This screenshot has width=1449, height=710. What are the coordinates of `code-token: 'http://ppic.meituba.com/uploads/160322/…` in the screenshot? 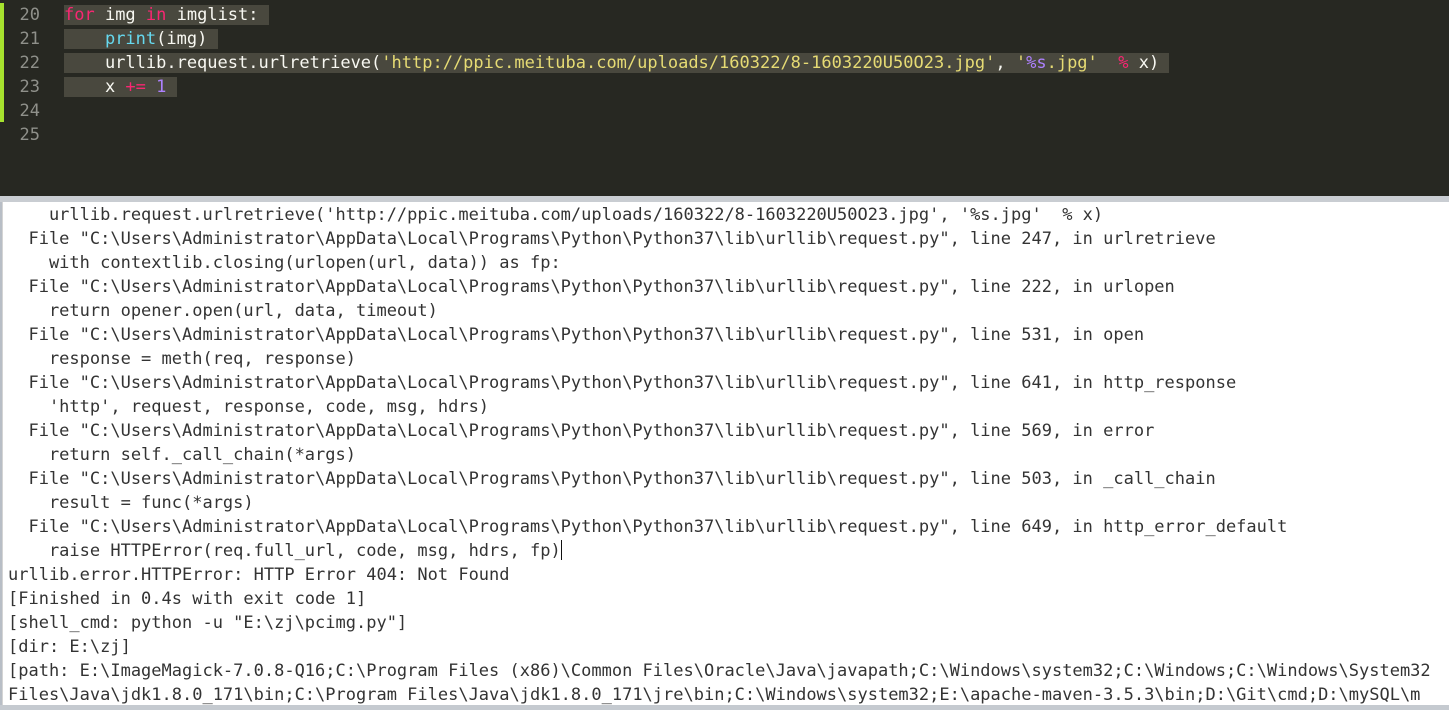 It's located at (688, 63).